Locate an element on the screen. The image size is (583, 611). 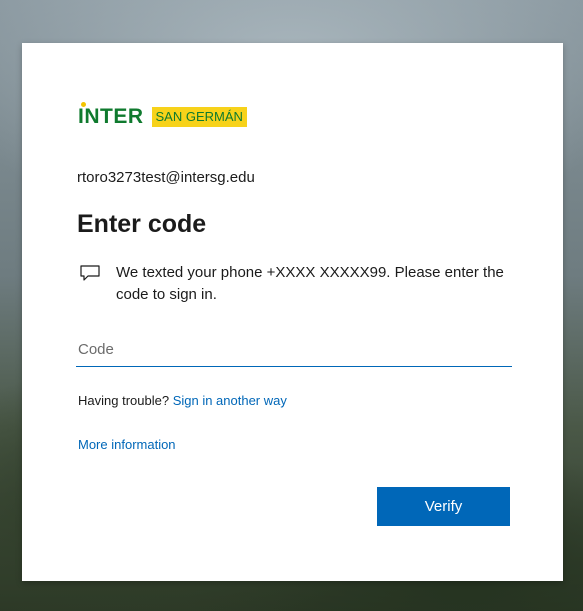
trouble-row: Having trouble? Sign in another way is located at coordinates (182, 400).